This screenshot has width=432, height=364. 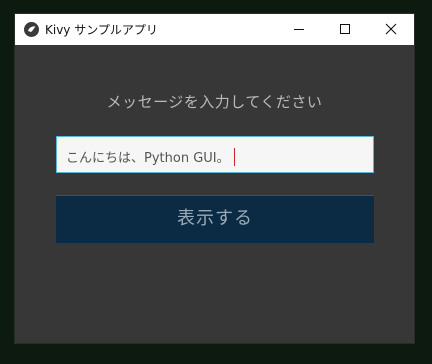 I want to click on message-input-value: こんにちは、Python GUI。, so click(x=150, y=156).